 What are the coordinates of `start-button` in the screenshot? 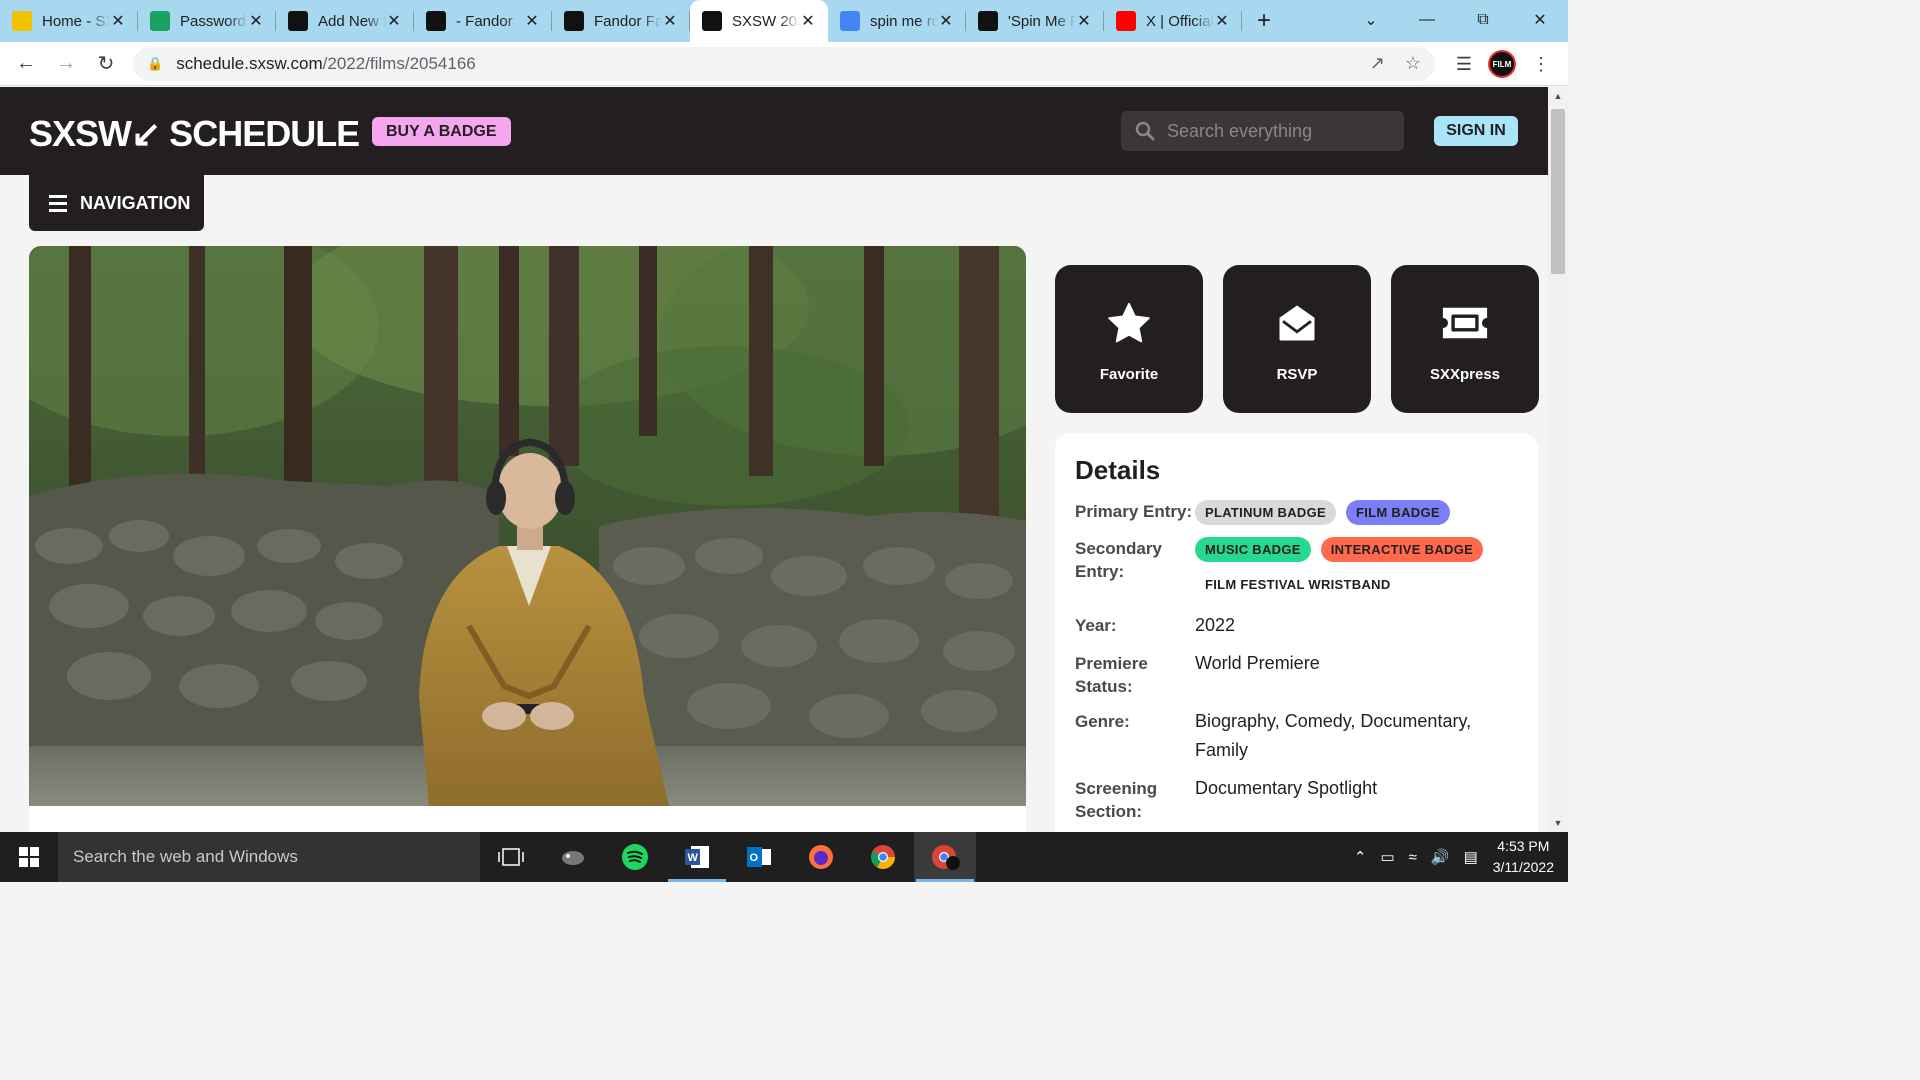 It's located at (29, 857).